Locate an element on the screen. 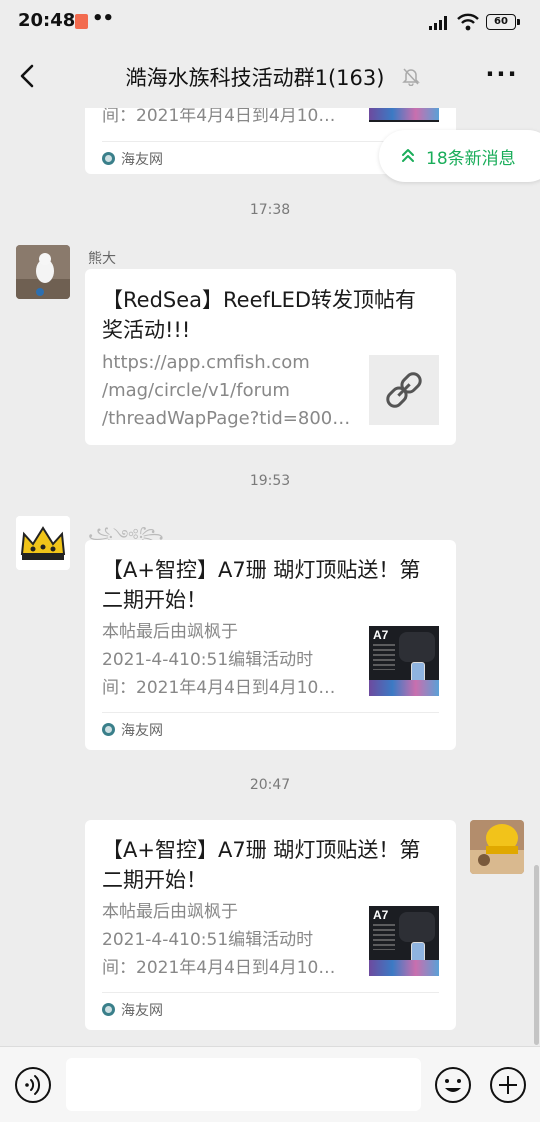 This screenshot has height=1122, width=540. more-options-button: ··· is located at coordinates (502, 76).